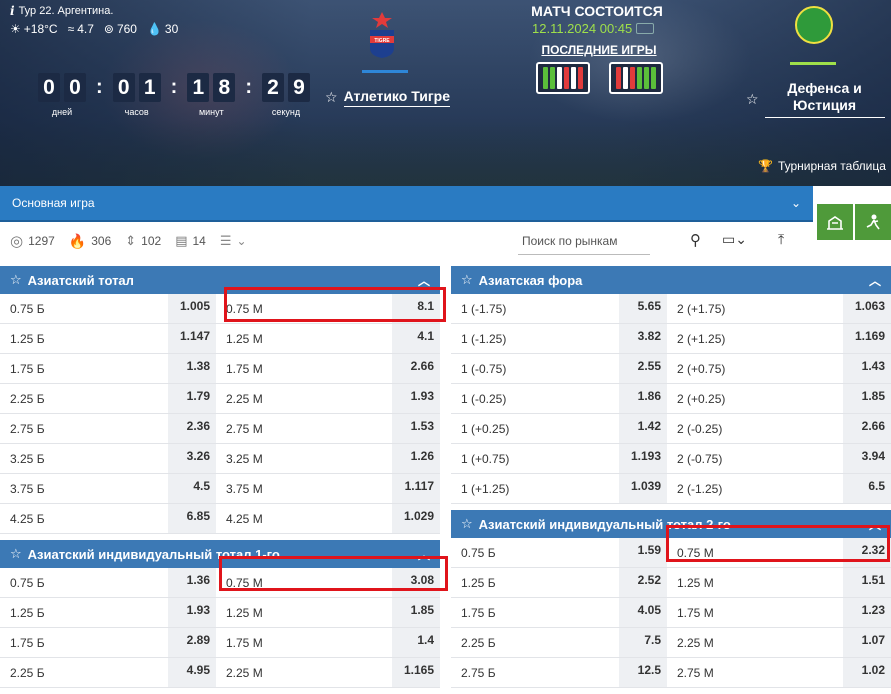  What do you see at coordinates (835, 222) in the screenshot?
I see `stadium-button` at bounding box center [835, 222].